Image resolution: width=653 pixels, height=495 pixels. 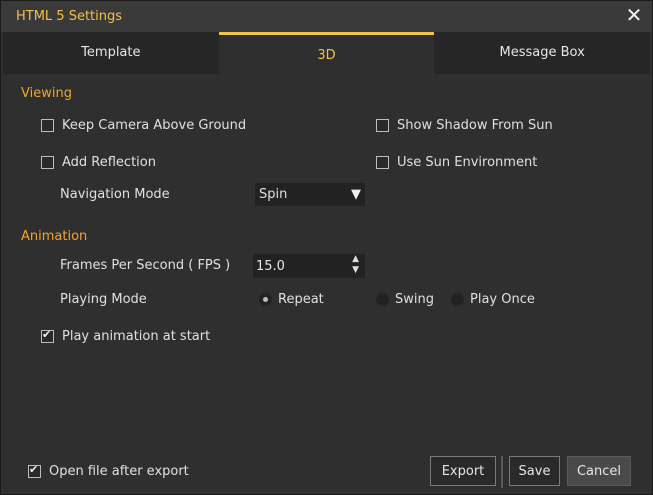 What do you see at coordinates (136, 336) in the screenshot?
I see `play-at-start-label: Play animation at start` at bounding box center [136, 336].